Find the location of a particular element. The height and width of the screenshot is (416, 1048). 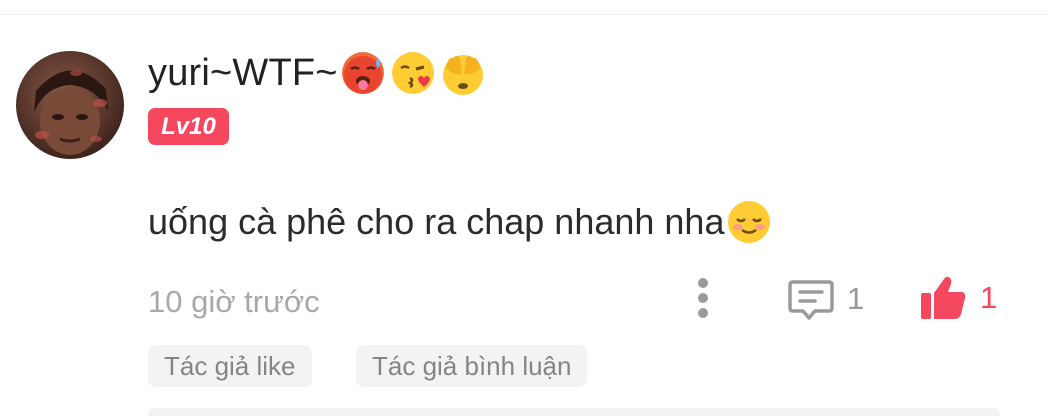

face-blowing-kiss-icon is located at coordinates (412, 73).